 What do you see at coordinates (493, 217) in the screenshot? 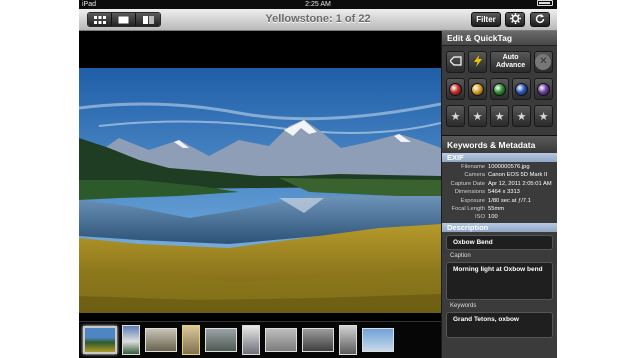
I see `exif-value: 100` at bounding box center [493, 217].